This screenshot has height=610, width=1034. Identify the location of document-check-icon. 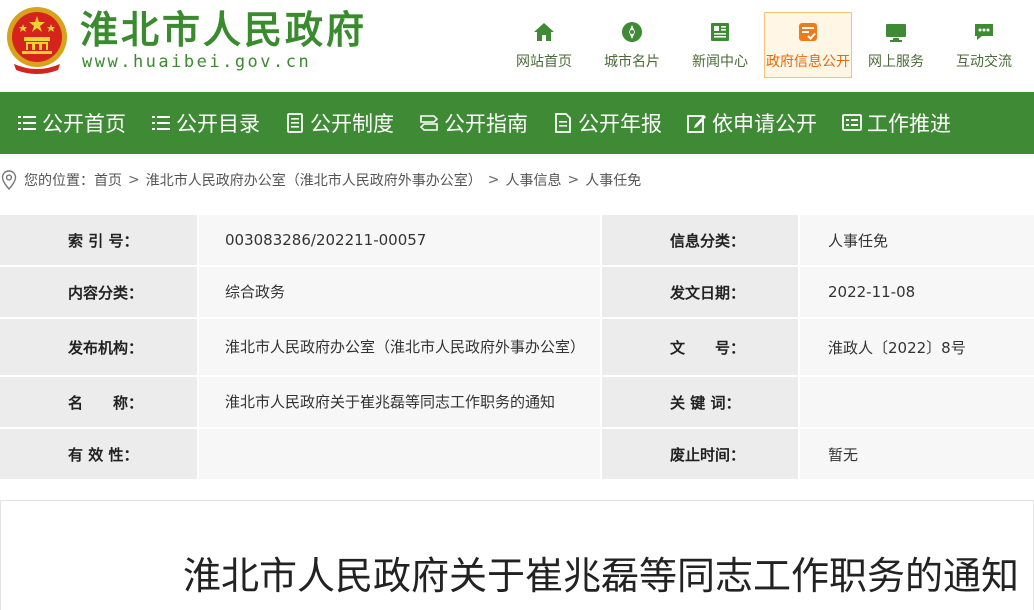
(808, 32).